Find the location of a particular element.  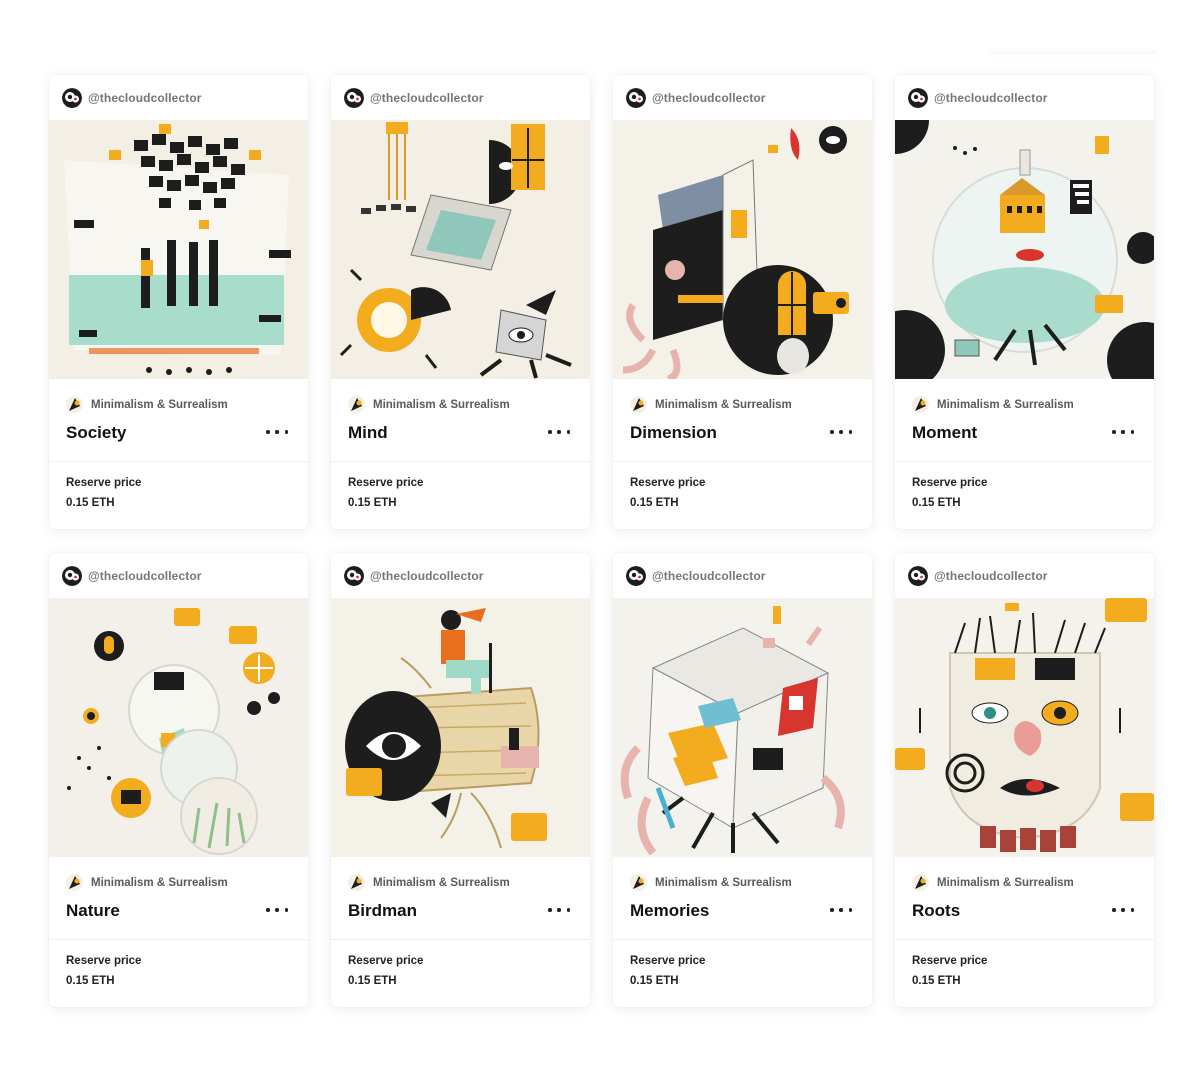

artwork-title: Nature is located at coordinates (93, 911).